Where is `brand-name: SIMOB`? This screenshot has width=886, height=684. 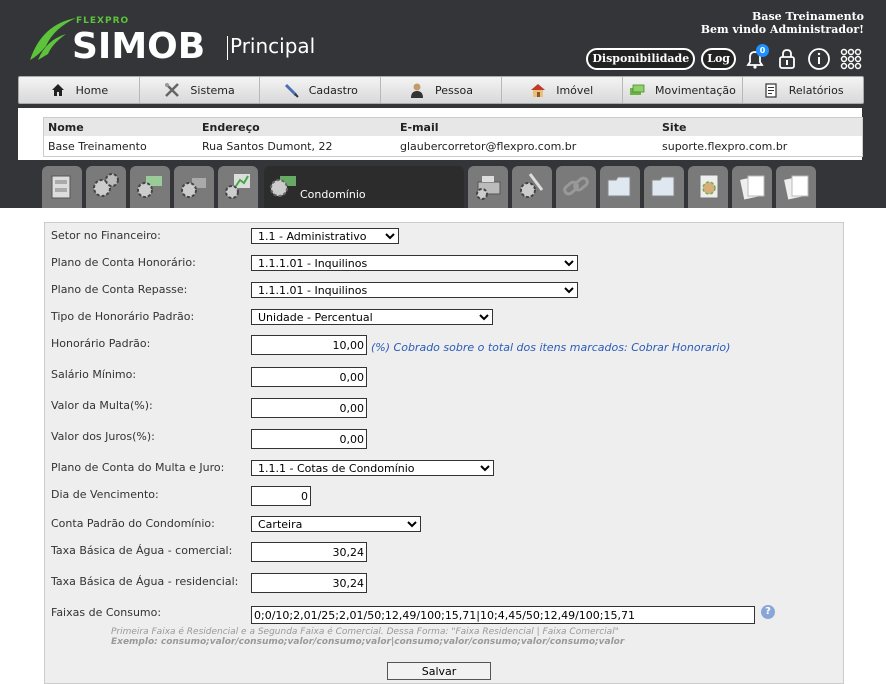 brand-name: SIMOB is located at coordinates (139, 46).